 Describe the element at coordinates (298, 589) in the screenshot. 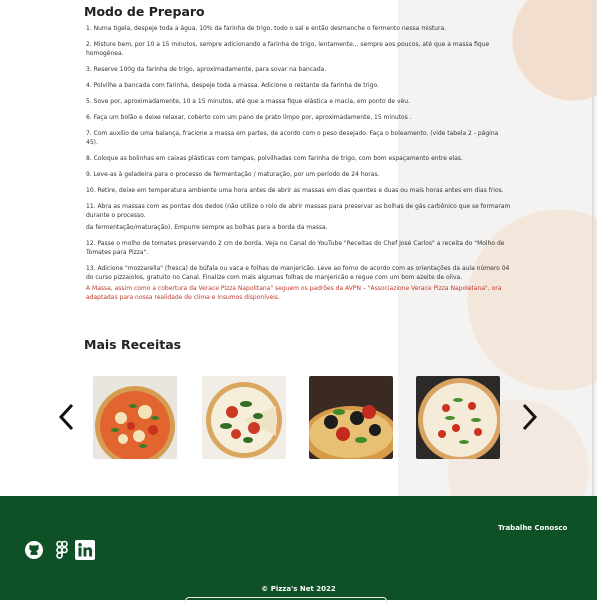

I see `copyright-text: © Pizza's Net 2022` at that location.